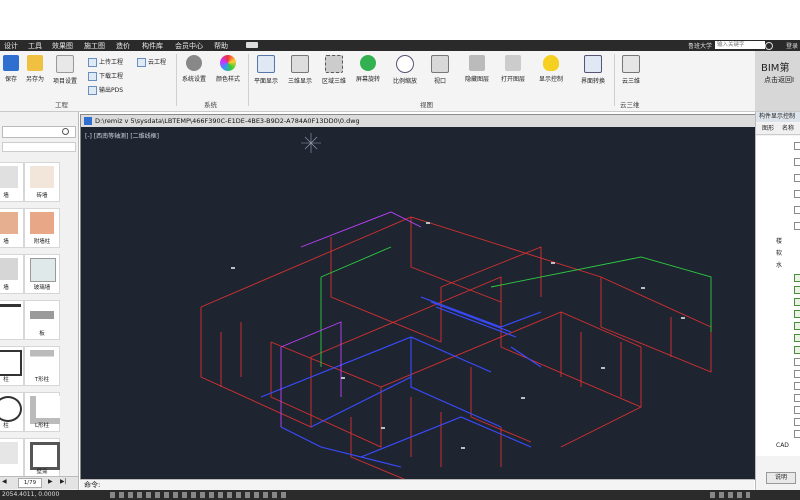 The height and width of the screenshot is (500, 800). What do you see at coordinates (440, 70) in the screenshot?
I see `viewport-button: 视口` at bounding box center [440, 70].